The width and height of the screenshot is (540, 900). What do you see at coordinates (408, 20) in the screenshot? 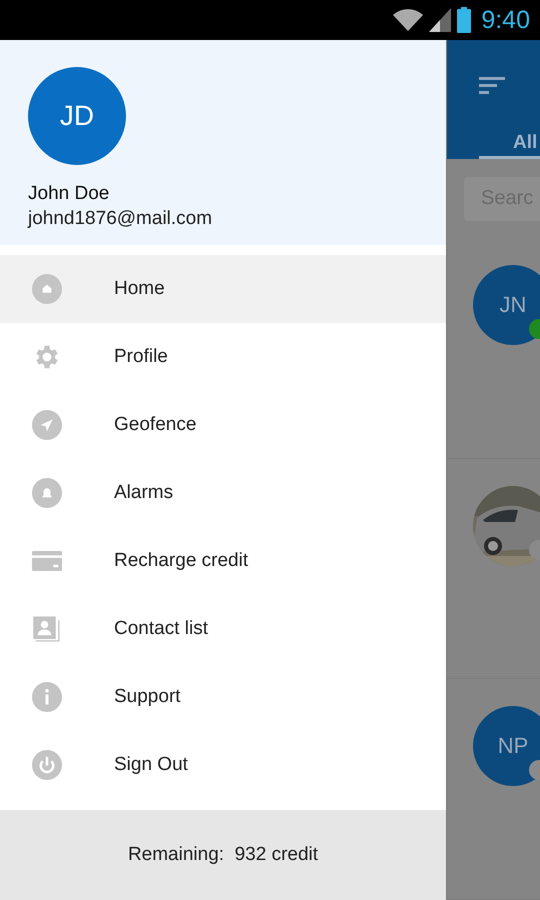
I see `wifi-icon` at bounding box center [408, 20].